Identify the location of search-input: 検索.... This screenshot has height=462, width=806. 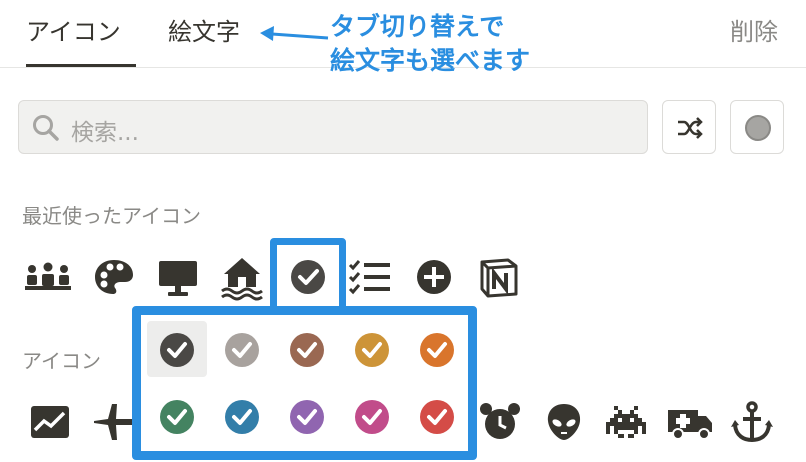
(105, 130).